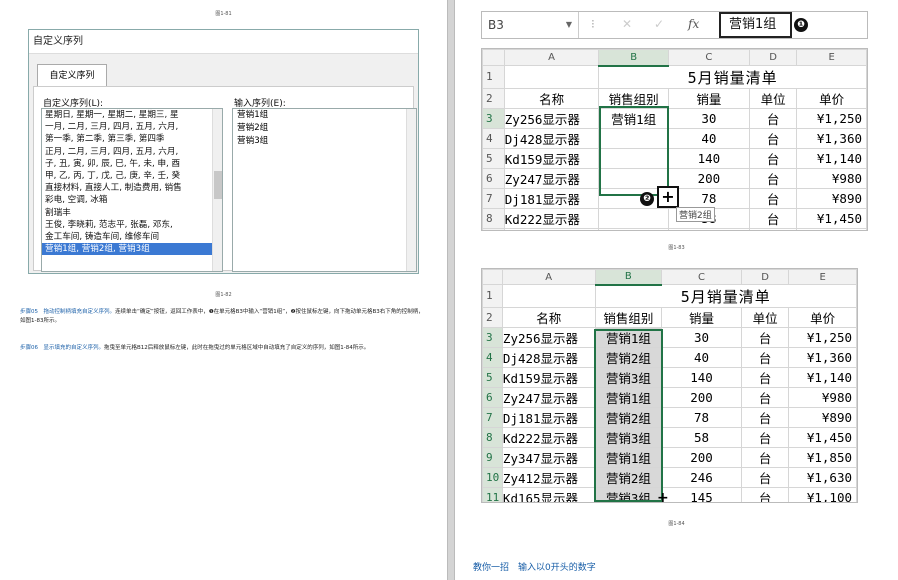  What do you see at coordinates (831, 228) in the screenshot?
I see `cell: ¥1,850` at bounding box center [831, 228].